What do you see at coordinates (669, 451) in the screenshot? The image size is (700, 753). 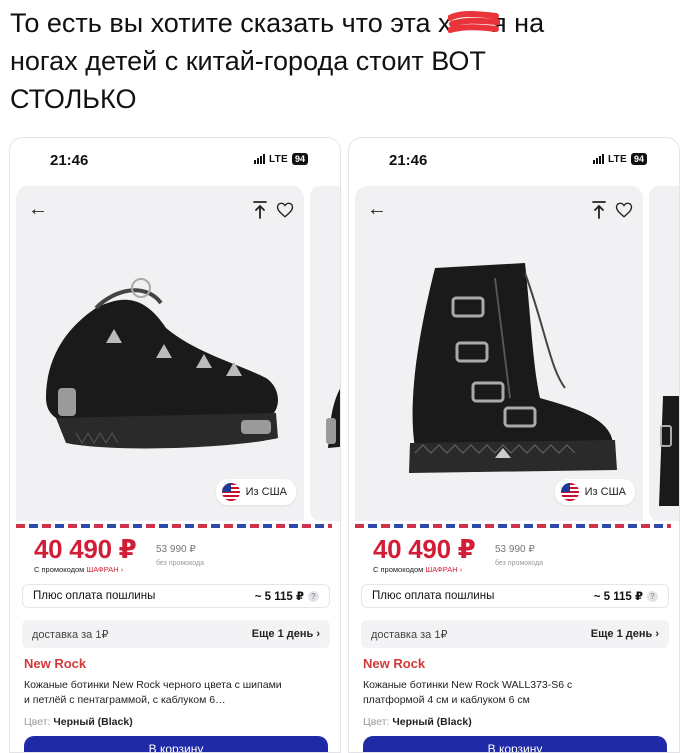 I see `next-boot-image` at bounding box center [669, 451].